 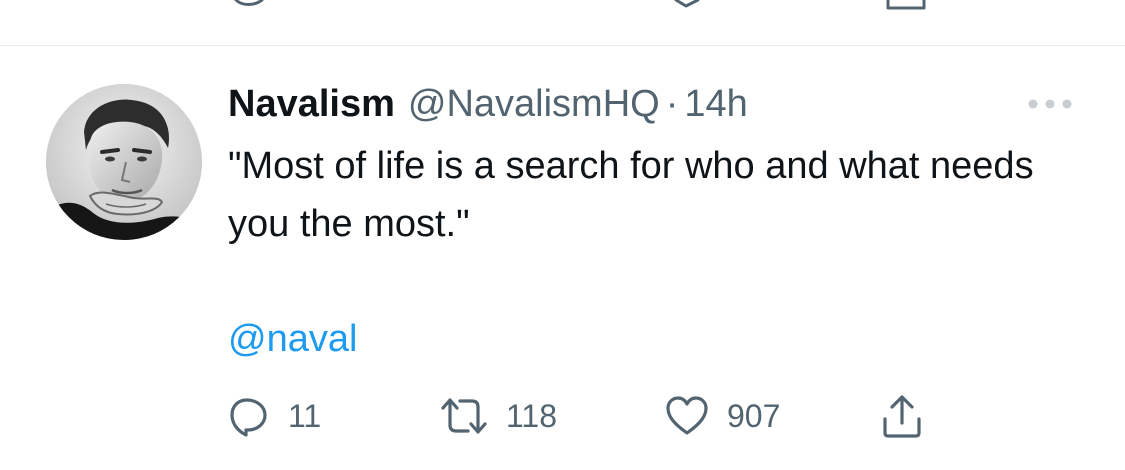 What do you see at coordinates (498, 416) in the screenshot?
I see `retweet-button: 118` at bounding box center [498, 416].